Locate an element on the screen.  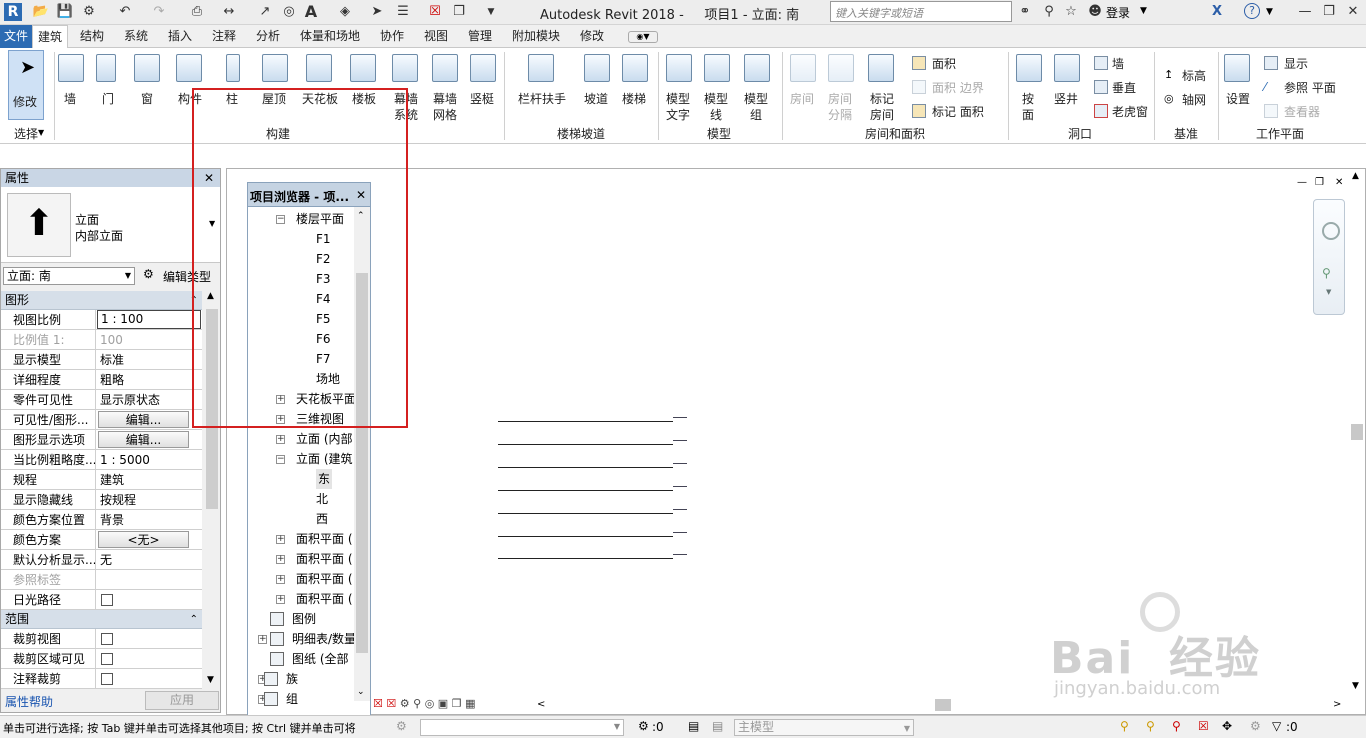
select-links-icon: ⚲ is located at coordinates (1124, 726).